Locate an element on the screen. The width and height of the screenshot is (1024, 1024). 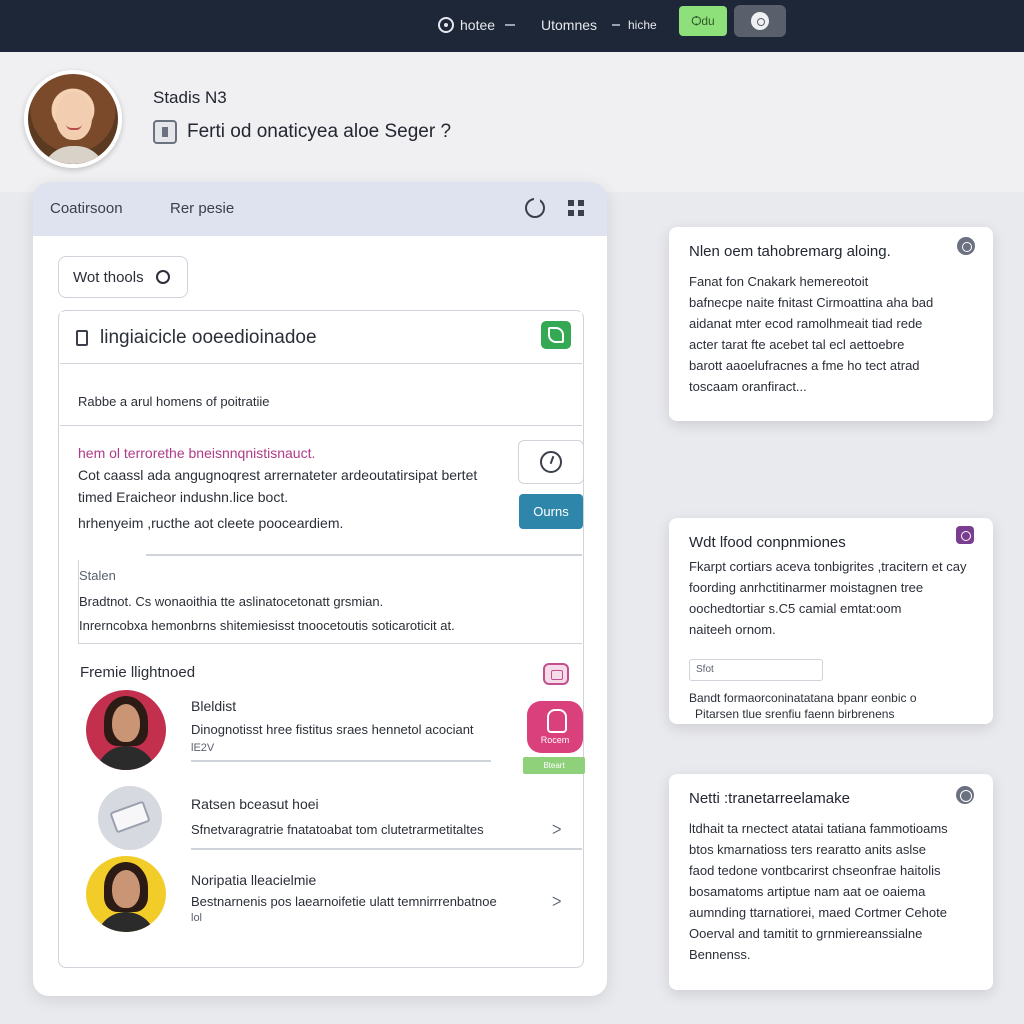
section-label: Stalen is located at coordinates (97, 575).